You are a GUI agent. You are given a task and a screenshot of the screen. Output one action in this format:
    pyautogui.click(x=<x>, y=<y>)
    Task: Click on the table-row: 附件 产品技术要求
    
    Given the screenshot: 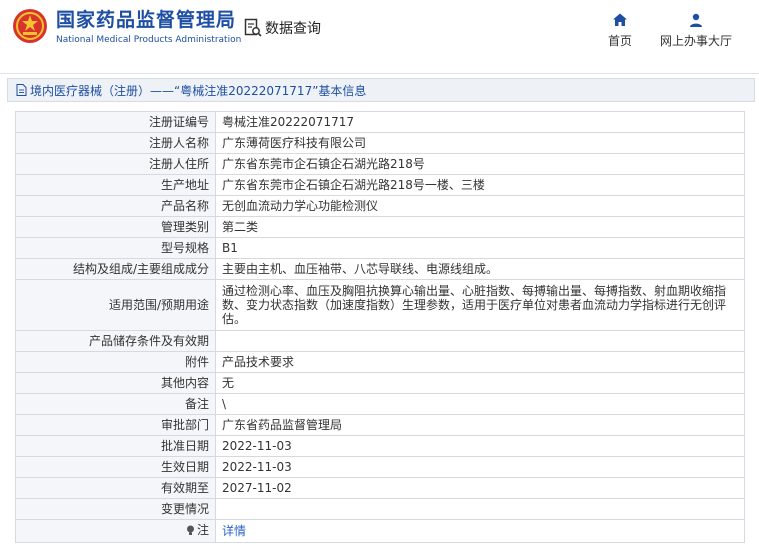 What is the action you would take?
    pyautogui.click(x=380, y=362)
    